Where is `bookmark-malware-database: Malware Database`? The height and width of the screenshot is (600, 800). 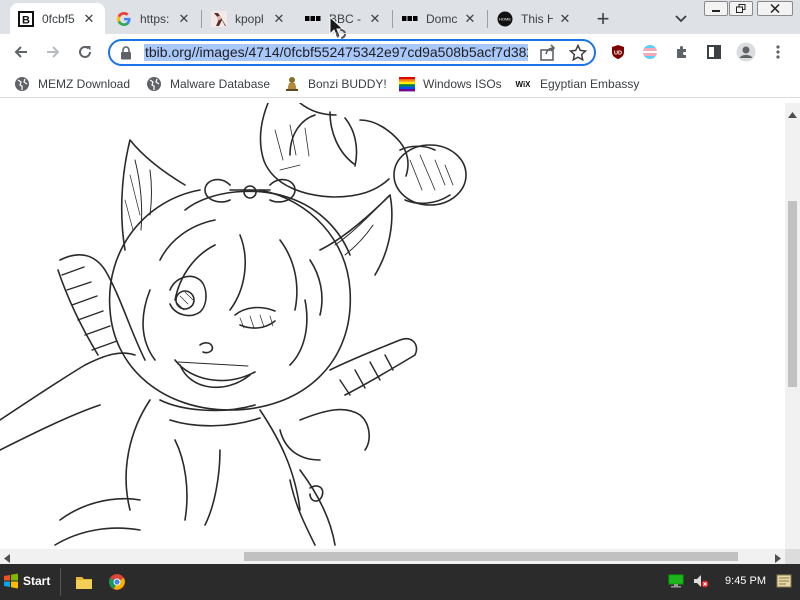 bookmark-malware-database: Malware Database is located at coordinates (208, 84).